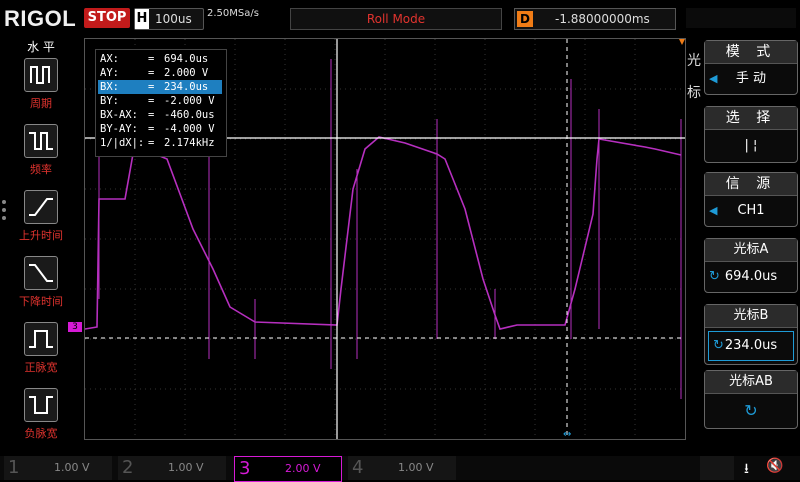 The width and height of the screenshot is (800, 482). I want to click on fall-time-icon, so click(41, 273).